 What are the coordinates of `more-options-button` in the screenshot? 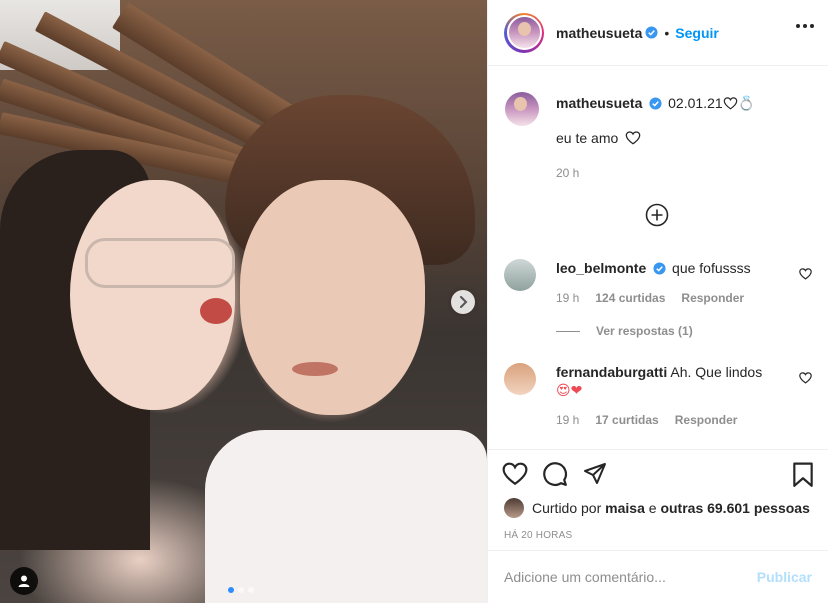 It's located at (805, 26).